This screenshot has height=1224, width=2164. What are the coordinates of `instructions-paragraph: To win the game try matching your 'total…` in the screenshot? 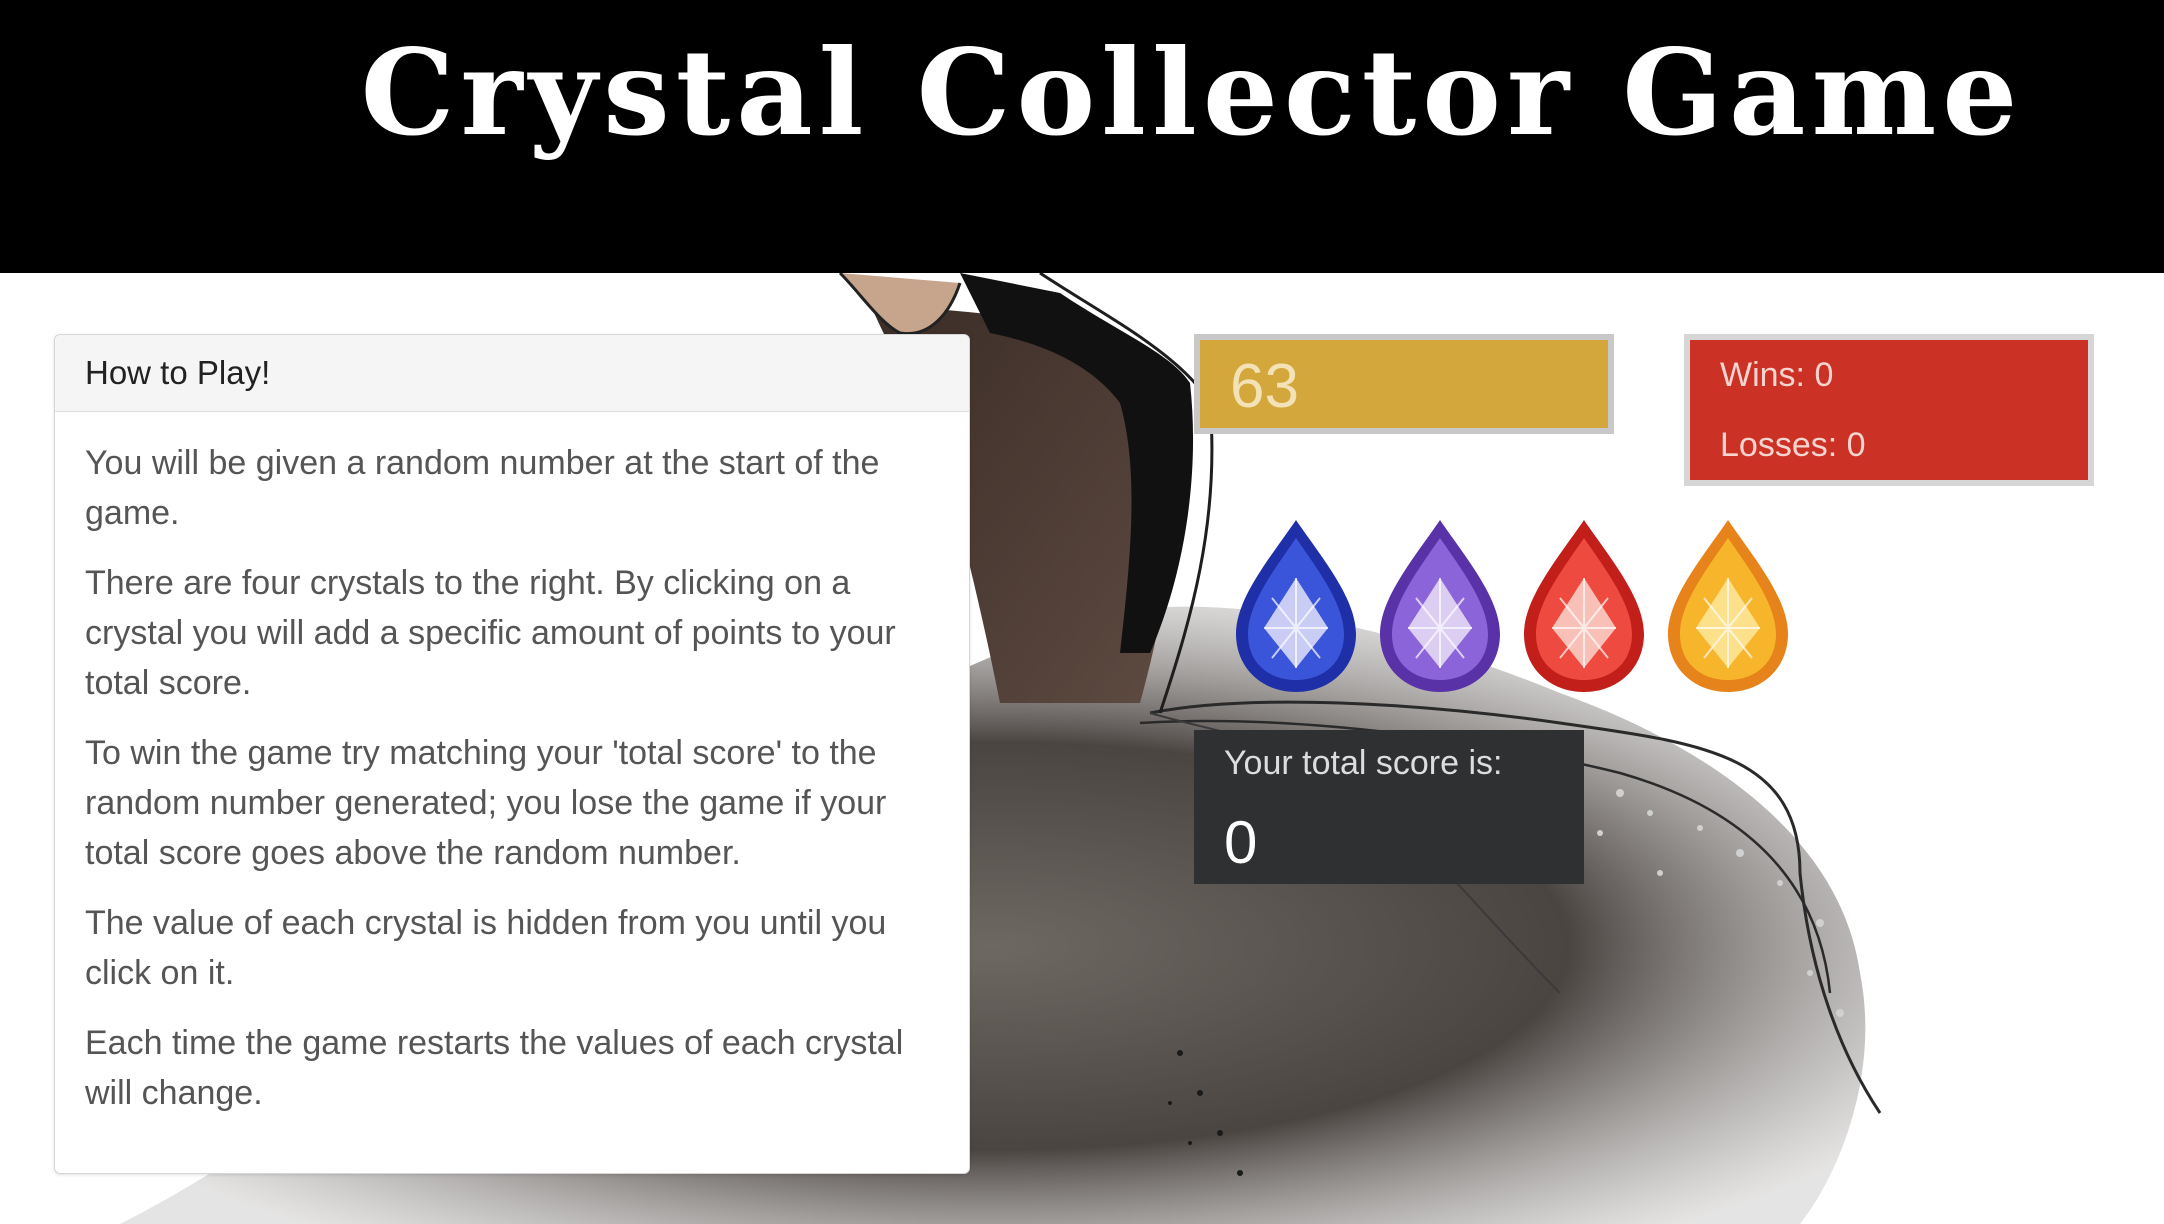 It's located at (486, 803).